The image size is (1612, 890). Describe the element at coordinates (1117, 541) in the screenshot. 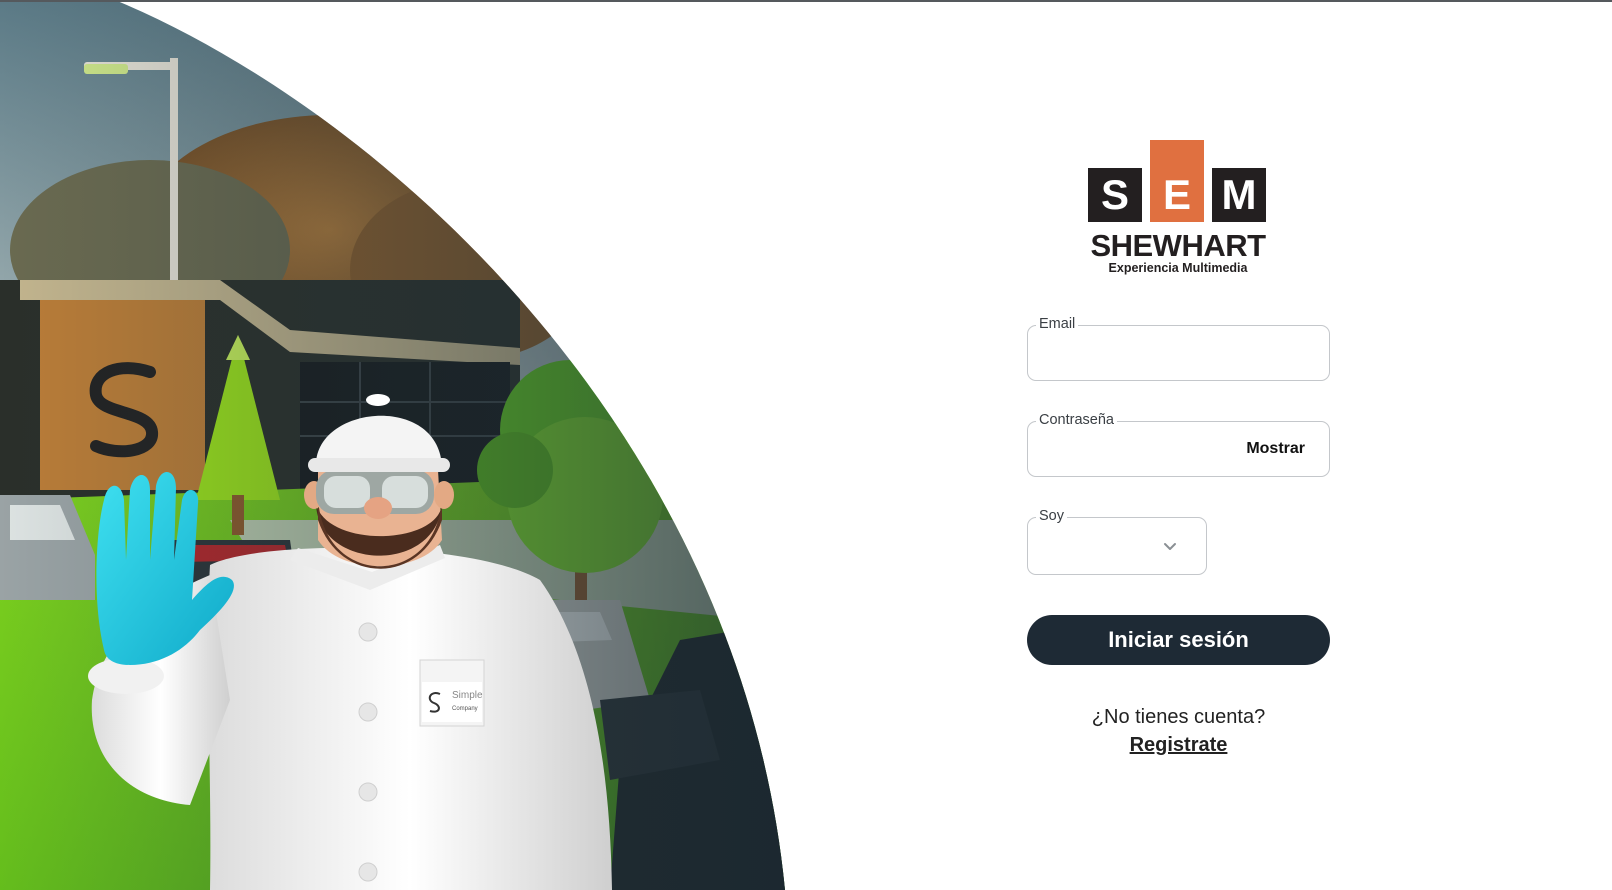

I see `role-select: Soy` at that location.